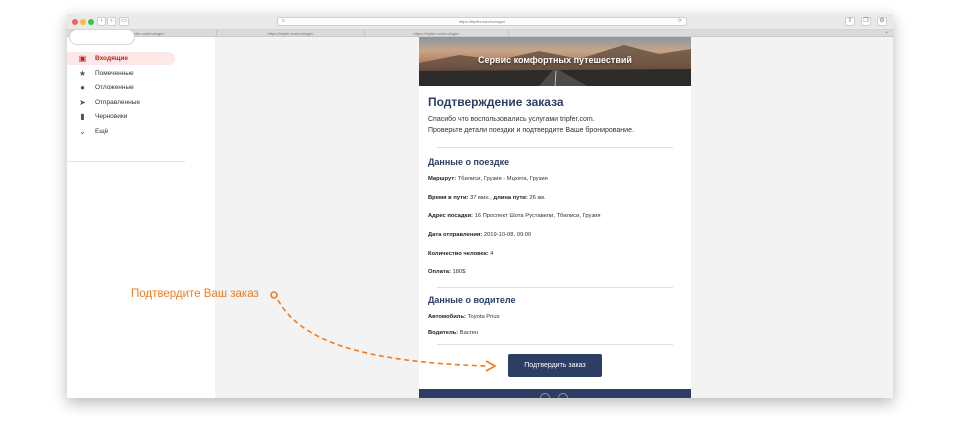 This screenshot has height=421, width=960. What do you see at coordinates (496, 102) in the screenshot?
I see `email-heading: Подтверждение заказа` at bounding box center [496, 102].